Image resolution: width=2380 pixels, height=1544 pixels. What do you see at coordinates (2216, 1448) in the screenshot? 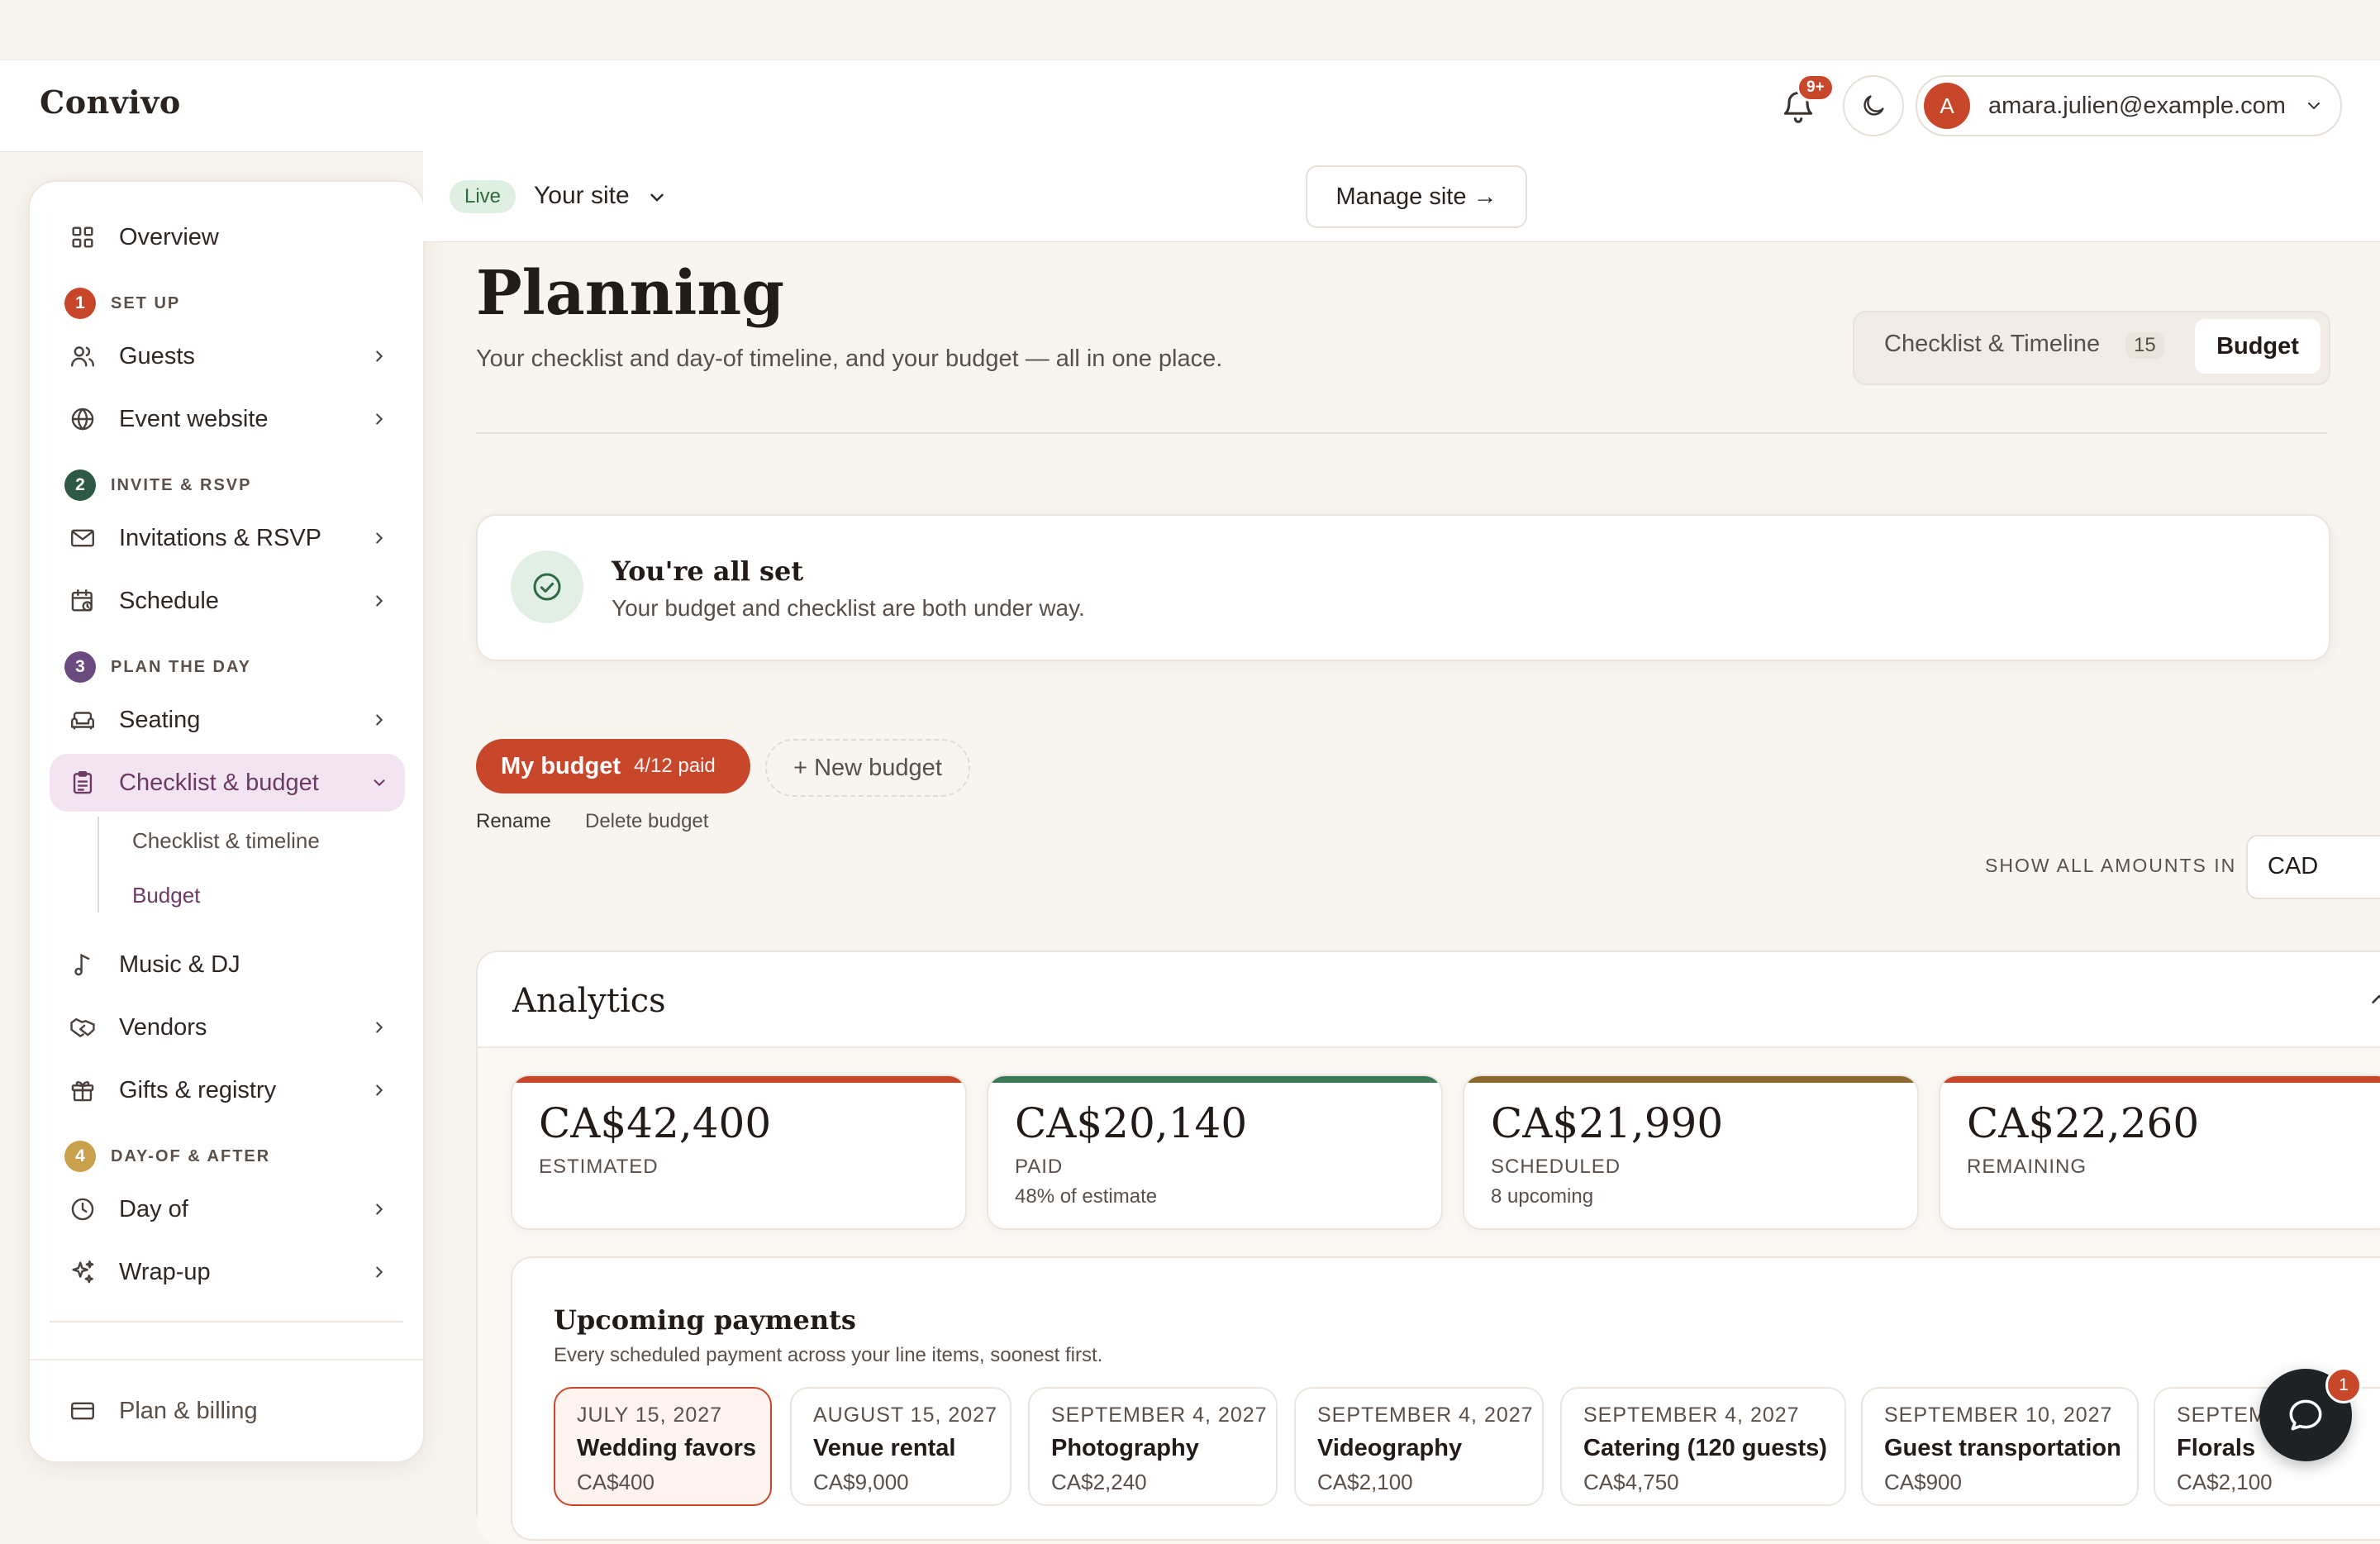
I see `payment-name: Florals` at bounding box center [2216, 1448].